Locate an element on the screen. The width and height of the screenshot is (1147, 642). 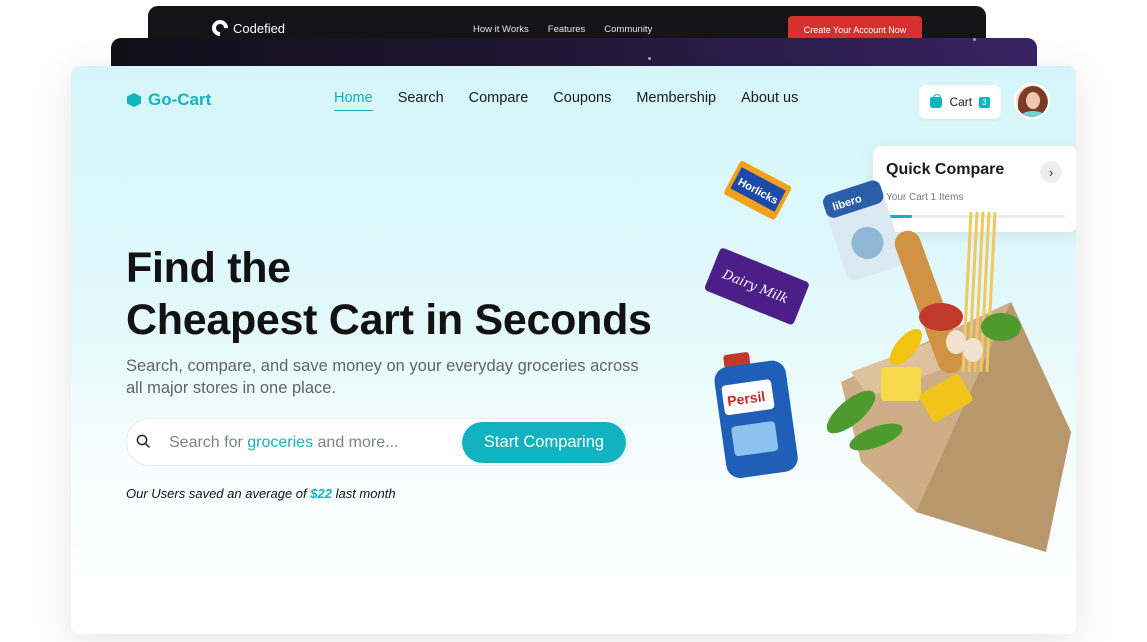
codefied-logo: Codefied is located at coordinates (247, 28).